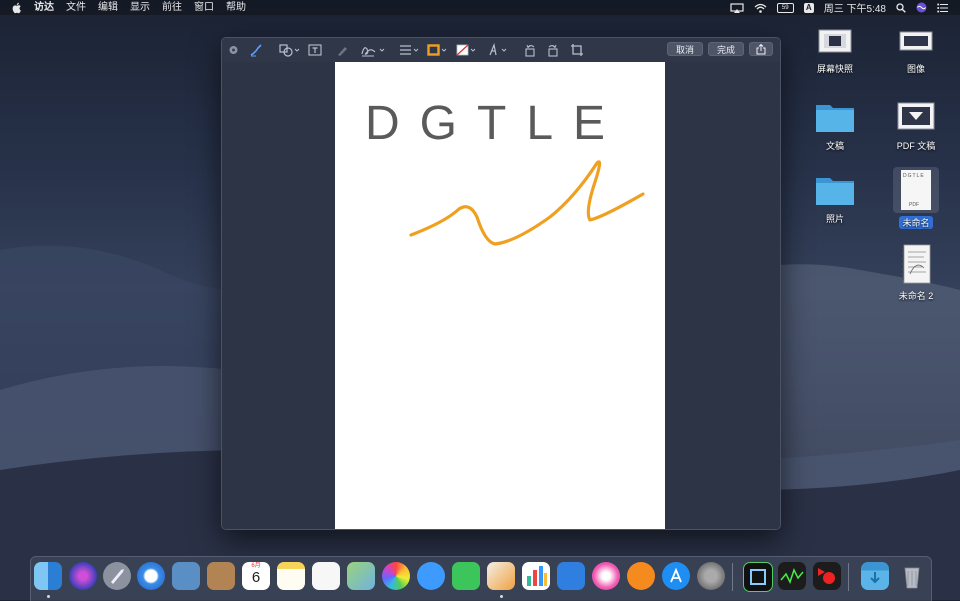 The height and width of the screenshot is (601, 960). I want to click on dock-activity-monitor-icon, so click(792, 576).